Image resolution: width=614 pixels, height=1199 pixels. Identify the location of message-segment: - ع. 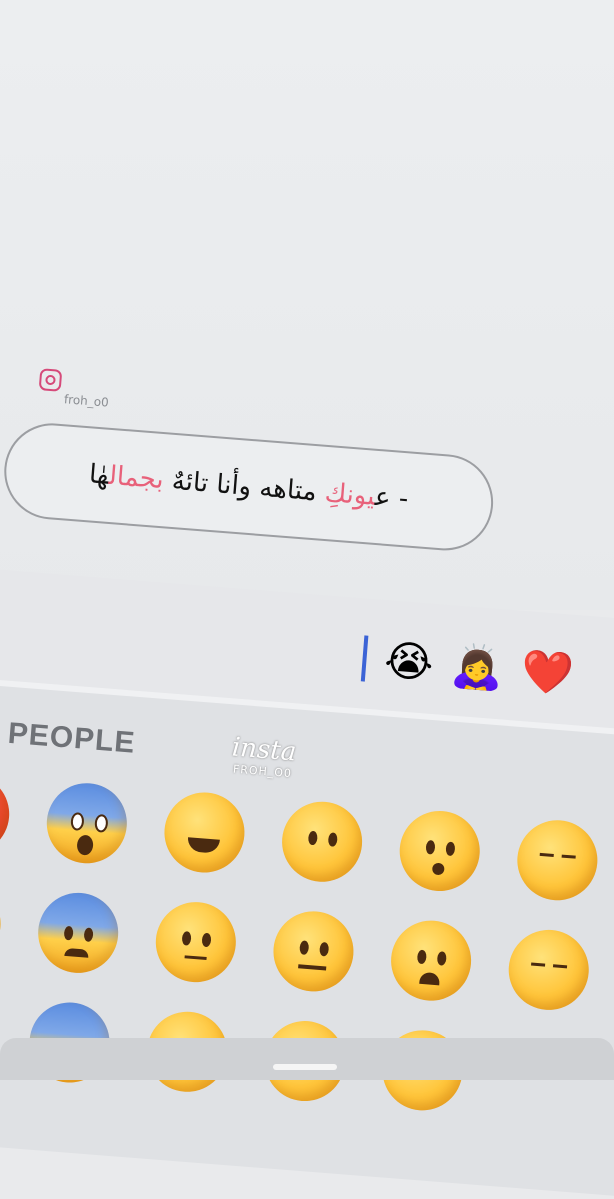
(392, 498).